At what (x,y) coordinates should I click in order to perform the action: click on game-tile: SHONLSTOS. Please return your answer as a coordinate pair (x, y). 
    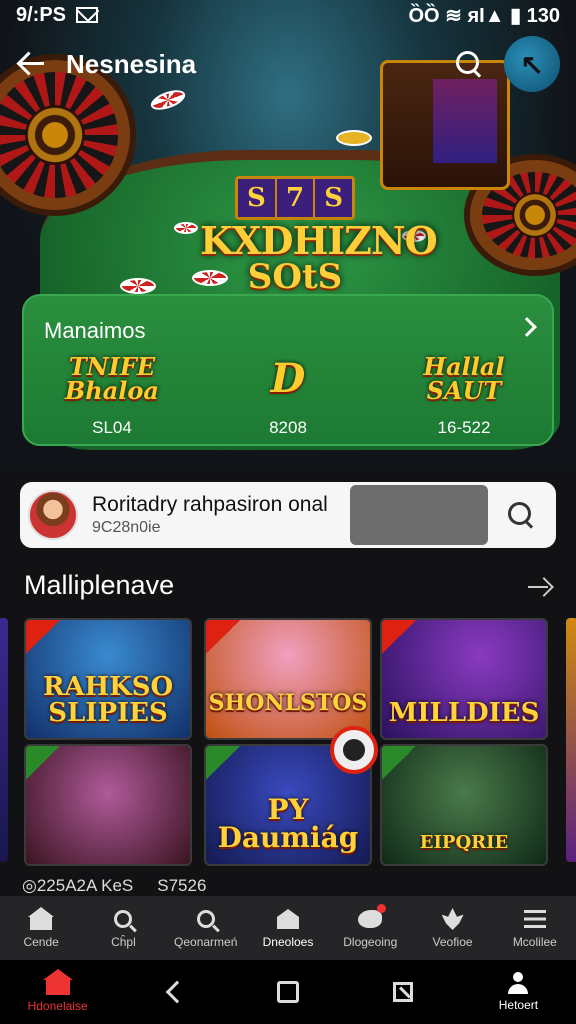
    Looking at the image, I should click on (288, 679).